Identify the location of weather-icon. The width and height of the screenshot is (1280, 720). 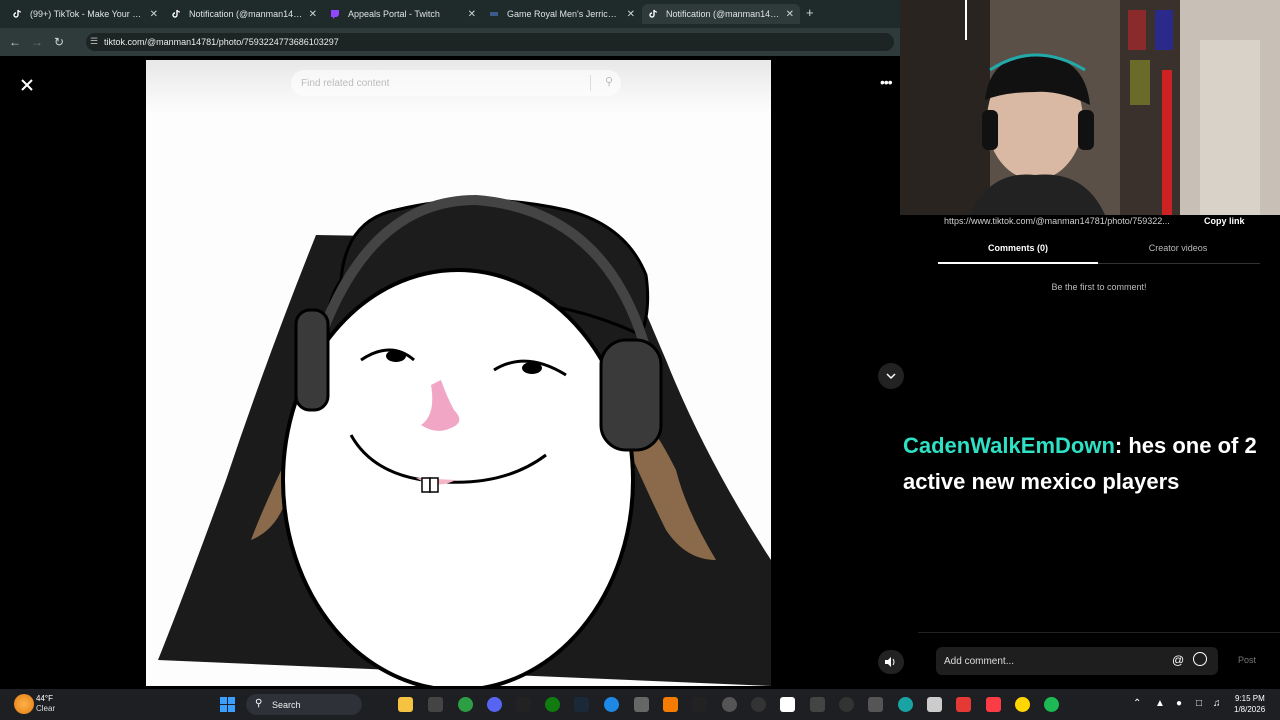
(24, 704).